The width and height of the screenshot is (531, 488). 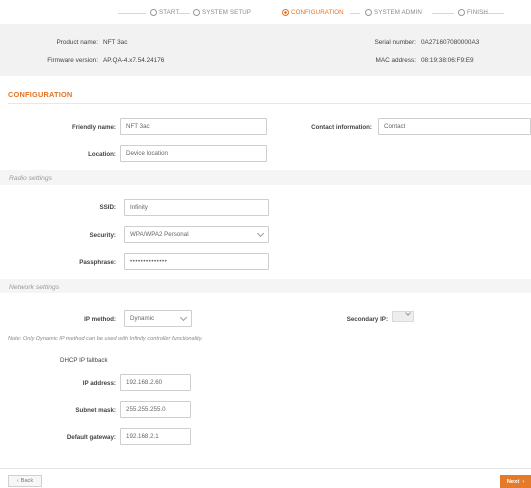 I want to click on firmware-value: AP.QA-4.x7.54.24176, so click(x=134, y=60).